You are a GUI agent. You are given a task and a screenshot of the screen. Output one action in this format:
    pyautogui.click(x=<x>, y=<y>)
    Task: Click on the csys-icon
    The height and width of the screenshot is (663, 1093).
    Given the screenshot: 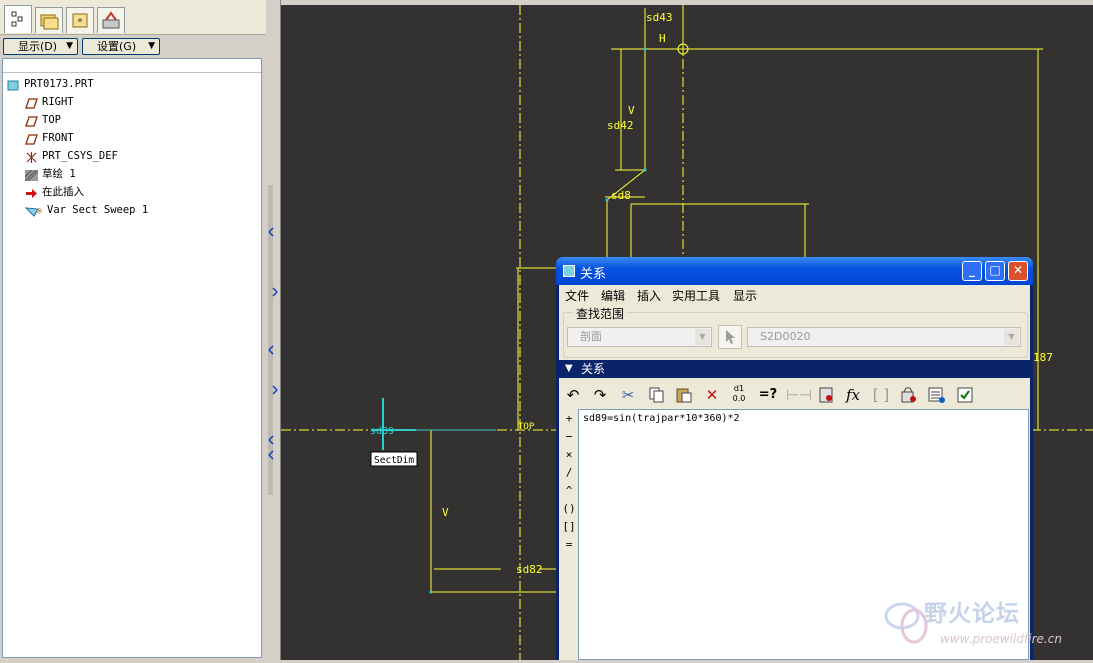 What is the action you would take?
    pyautogui.click(x=31, y=157)
    